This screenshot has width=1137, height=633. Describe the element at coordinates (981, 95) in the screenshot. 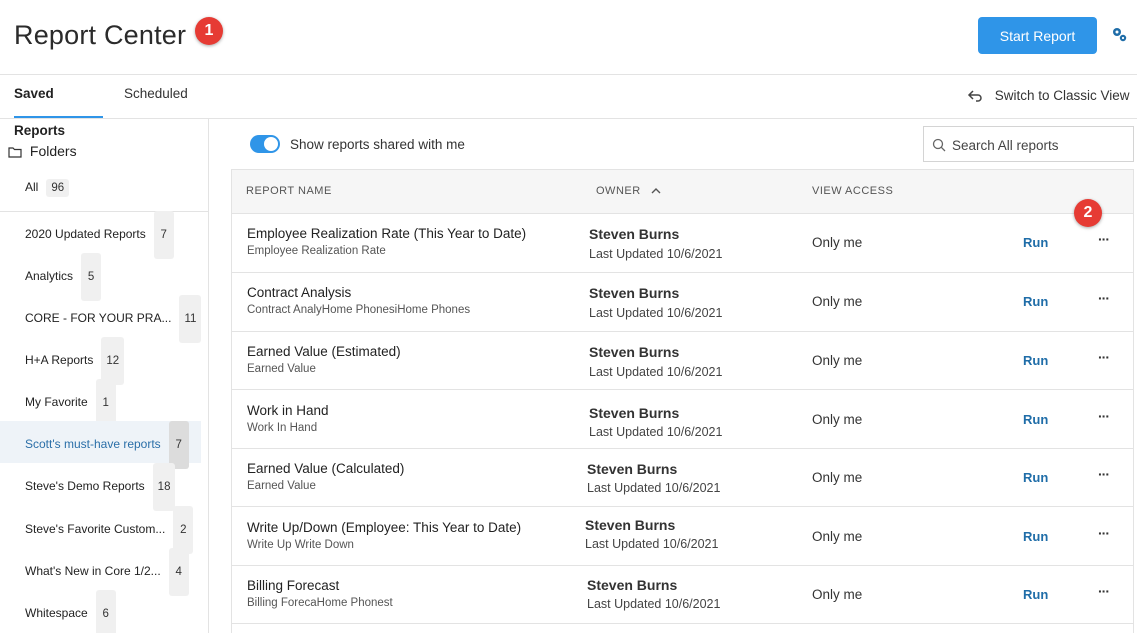

I see `undo-arrow-icon` at that location.